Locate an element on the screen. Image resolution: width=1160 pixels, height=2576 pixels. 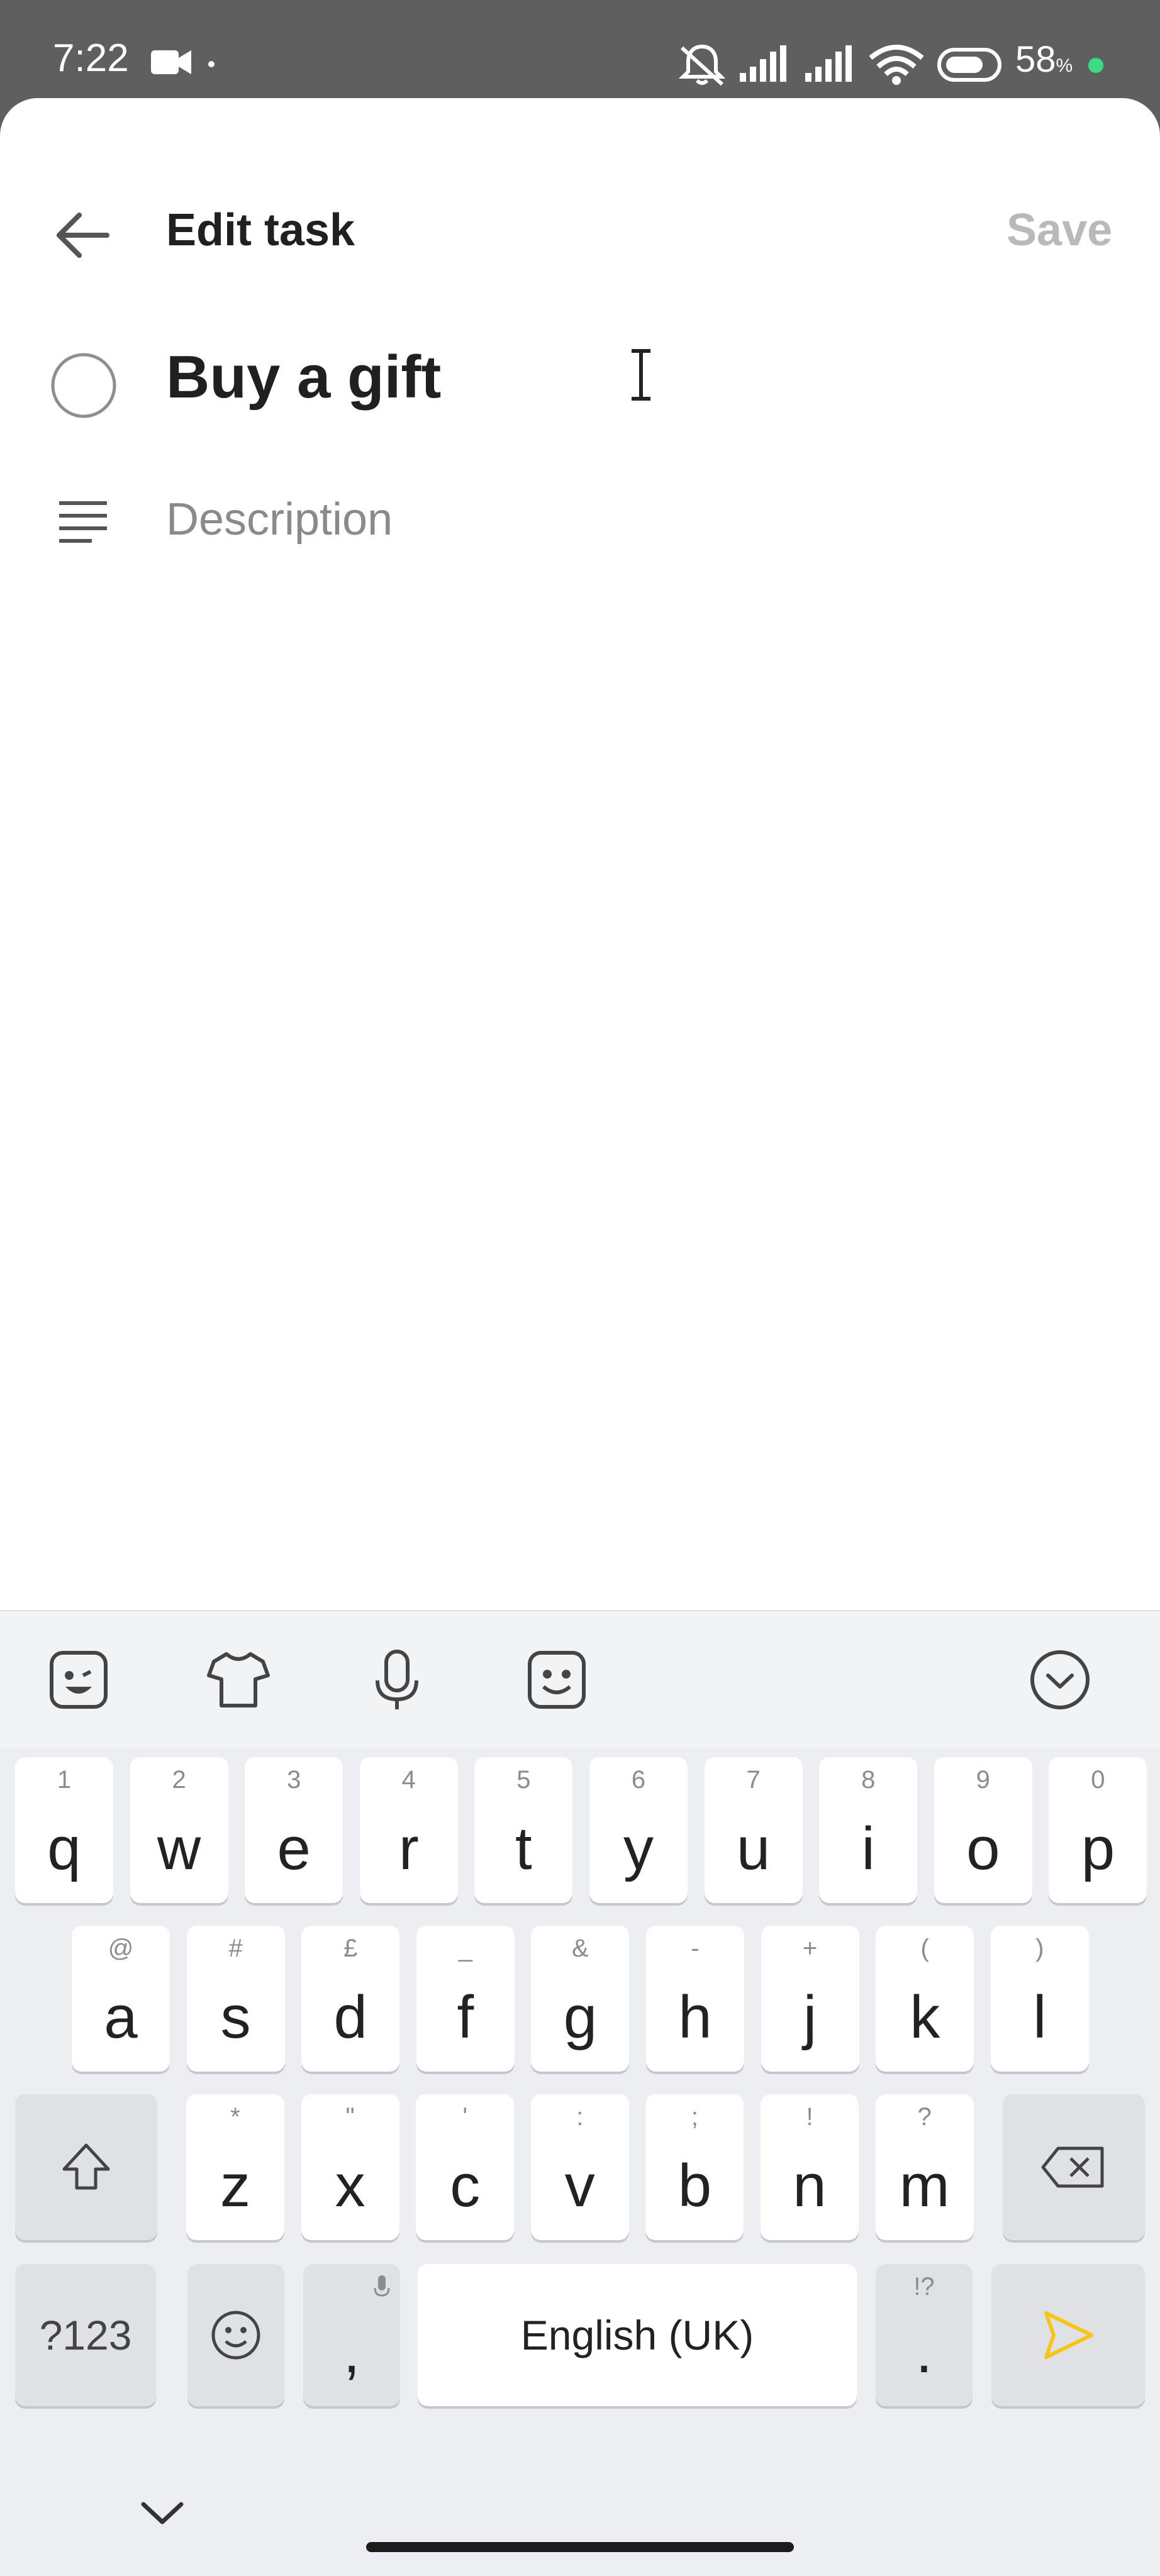
key-letter: c is located at coordinates (465, 2185).